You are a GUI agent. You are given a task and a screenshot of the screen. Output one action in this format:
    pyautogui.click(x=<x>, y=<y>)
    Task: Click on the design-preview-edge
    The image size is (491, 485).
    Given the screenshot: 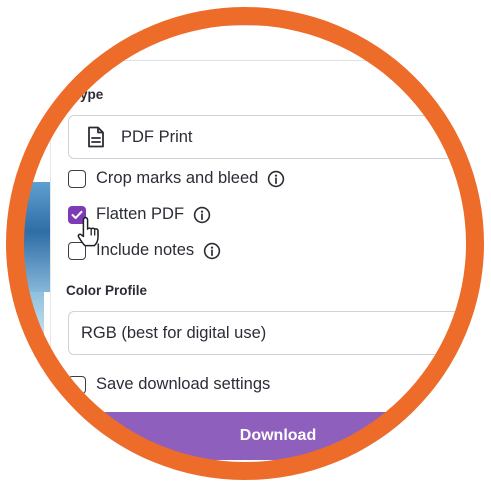 What is the action you would take?
    pyautogui.click(x=35, y=237)
    